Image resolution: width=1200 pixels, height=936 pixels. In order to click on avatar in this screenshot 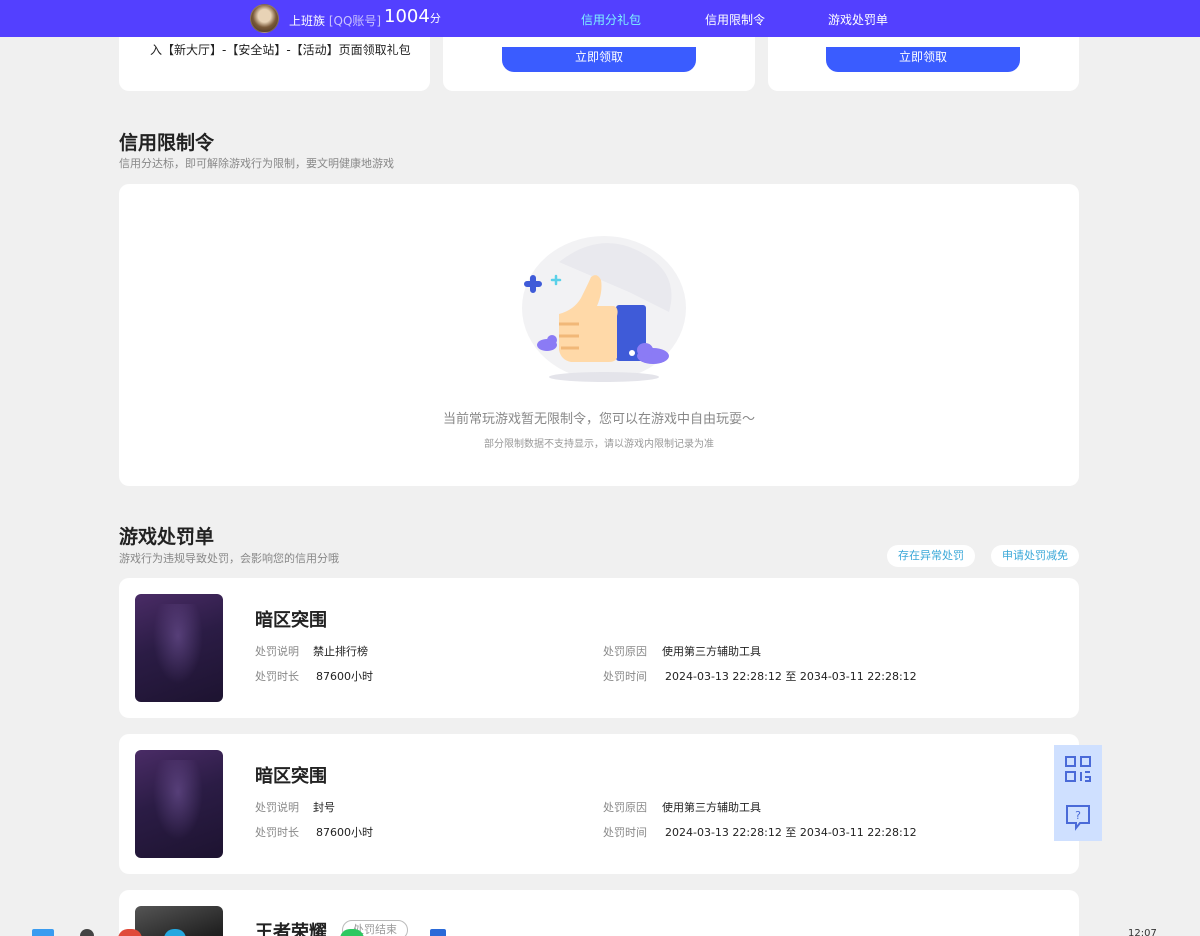, I will do `click(264, 18)`.